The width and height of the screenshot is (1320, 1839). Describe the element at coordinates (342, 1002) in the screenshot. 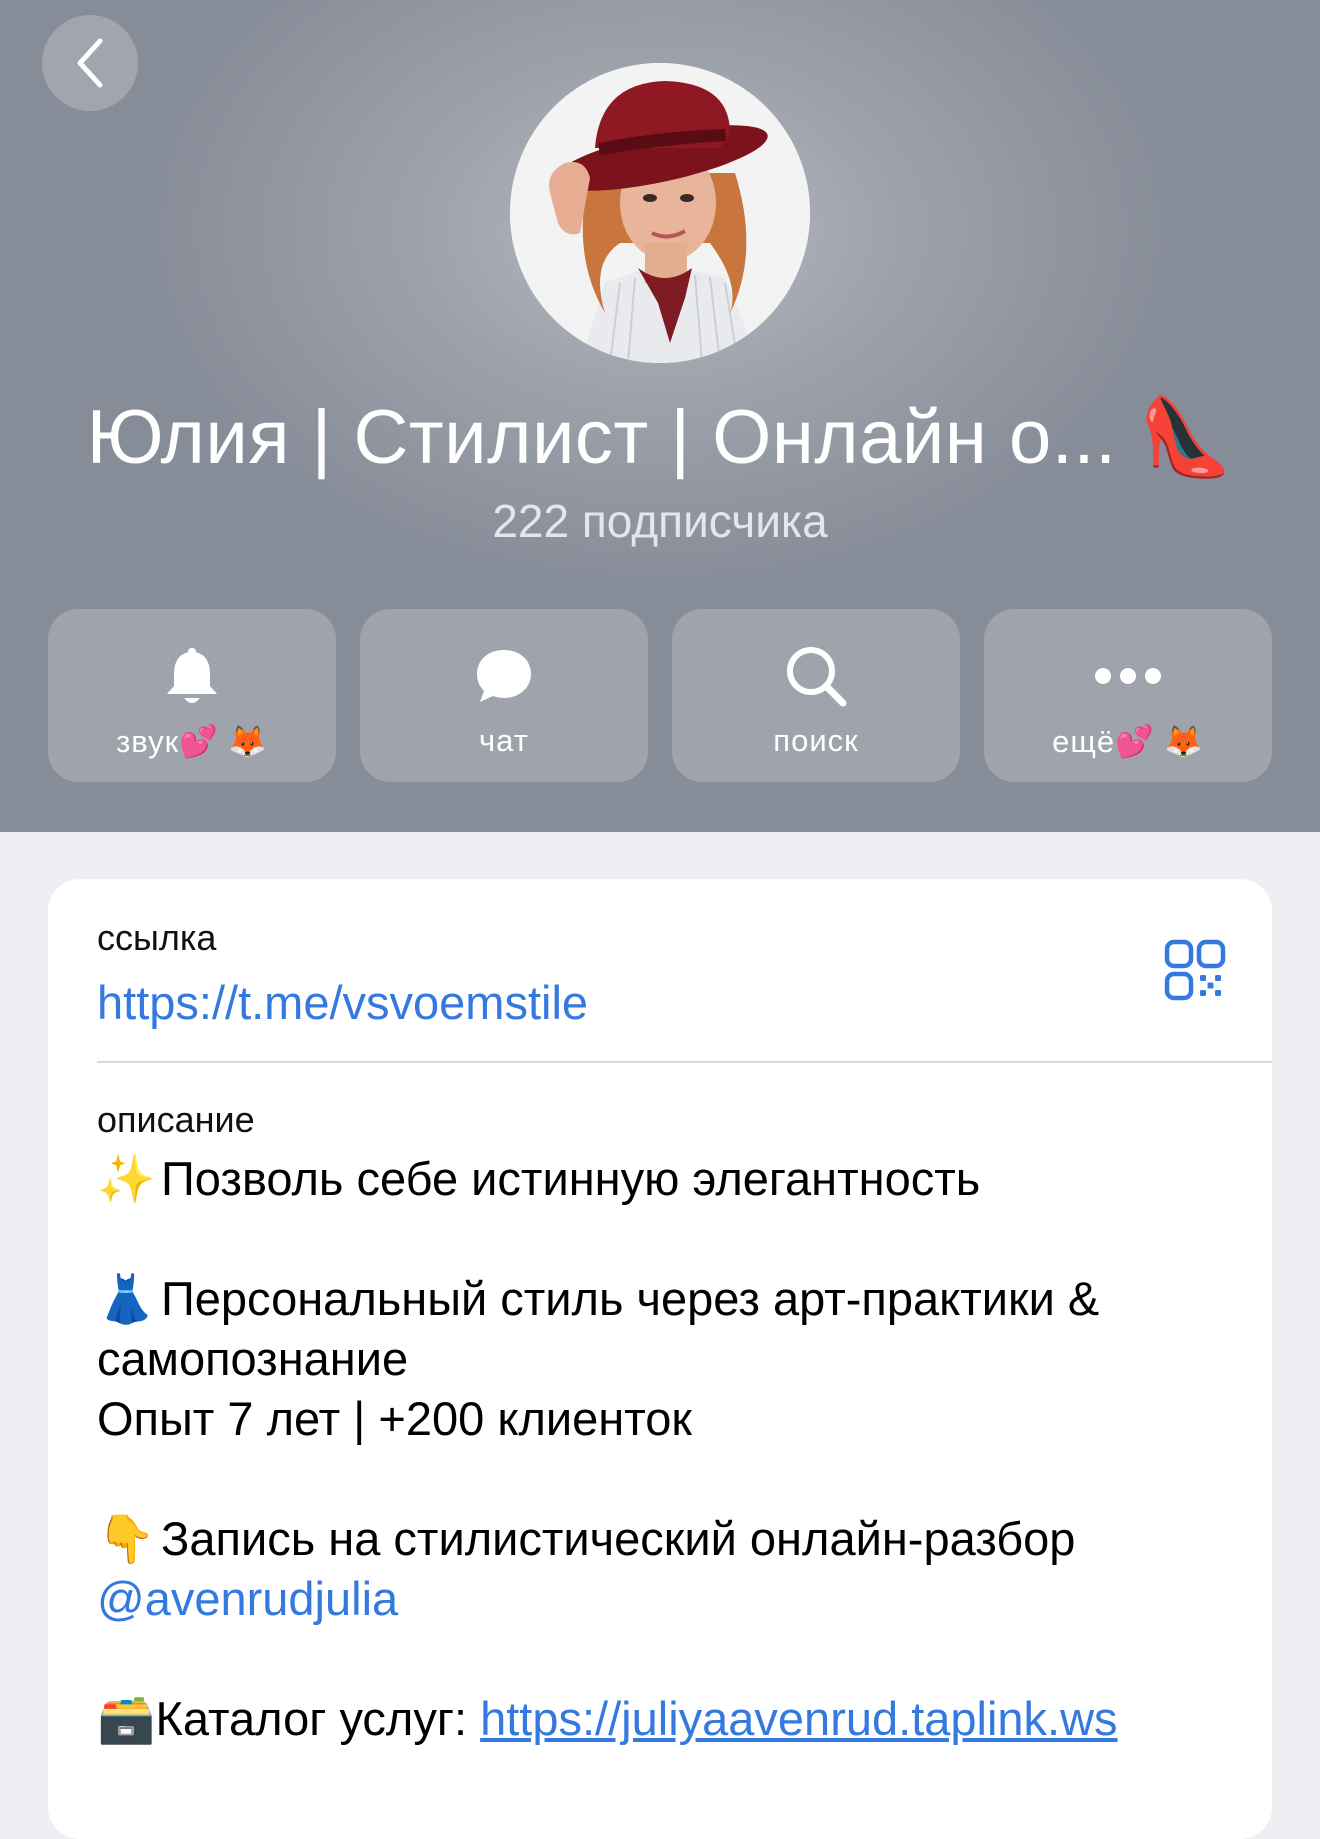

I see `channel-link: https://t.me/vsvoemstile` at that location.